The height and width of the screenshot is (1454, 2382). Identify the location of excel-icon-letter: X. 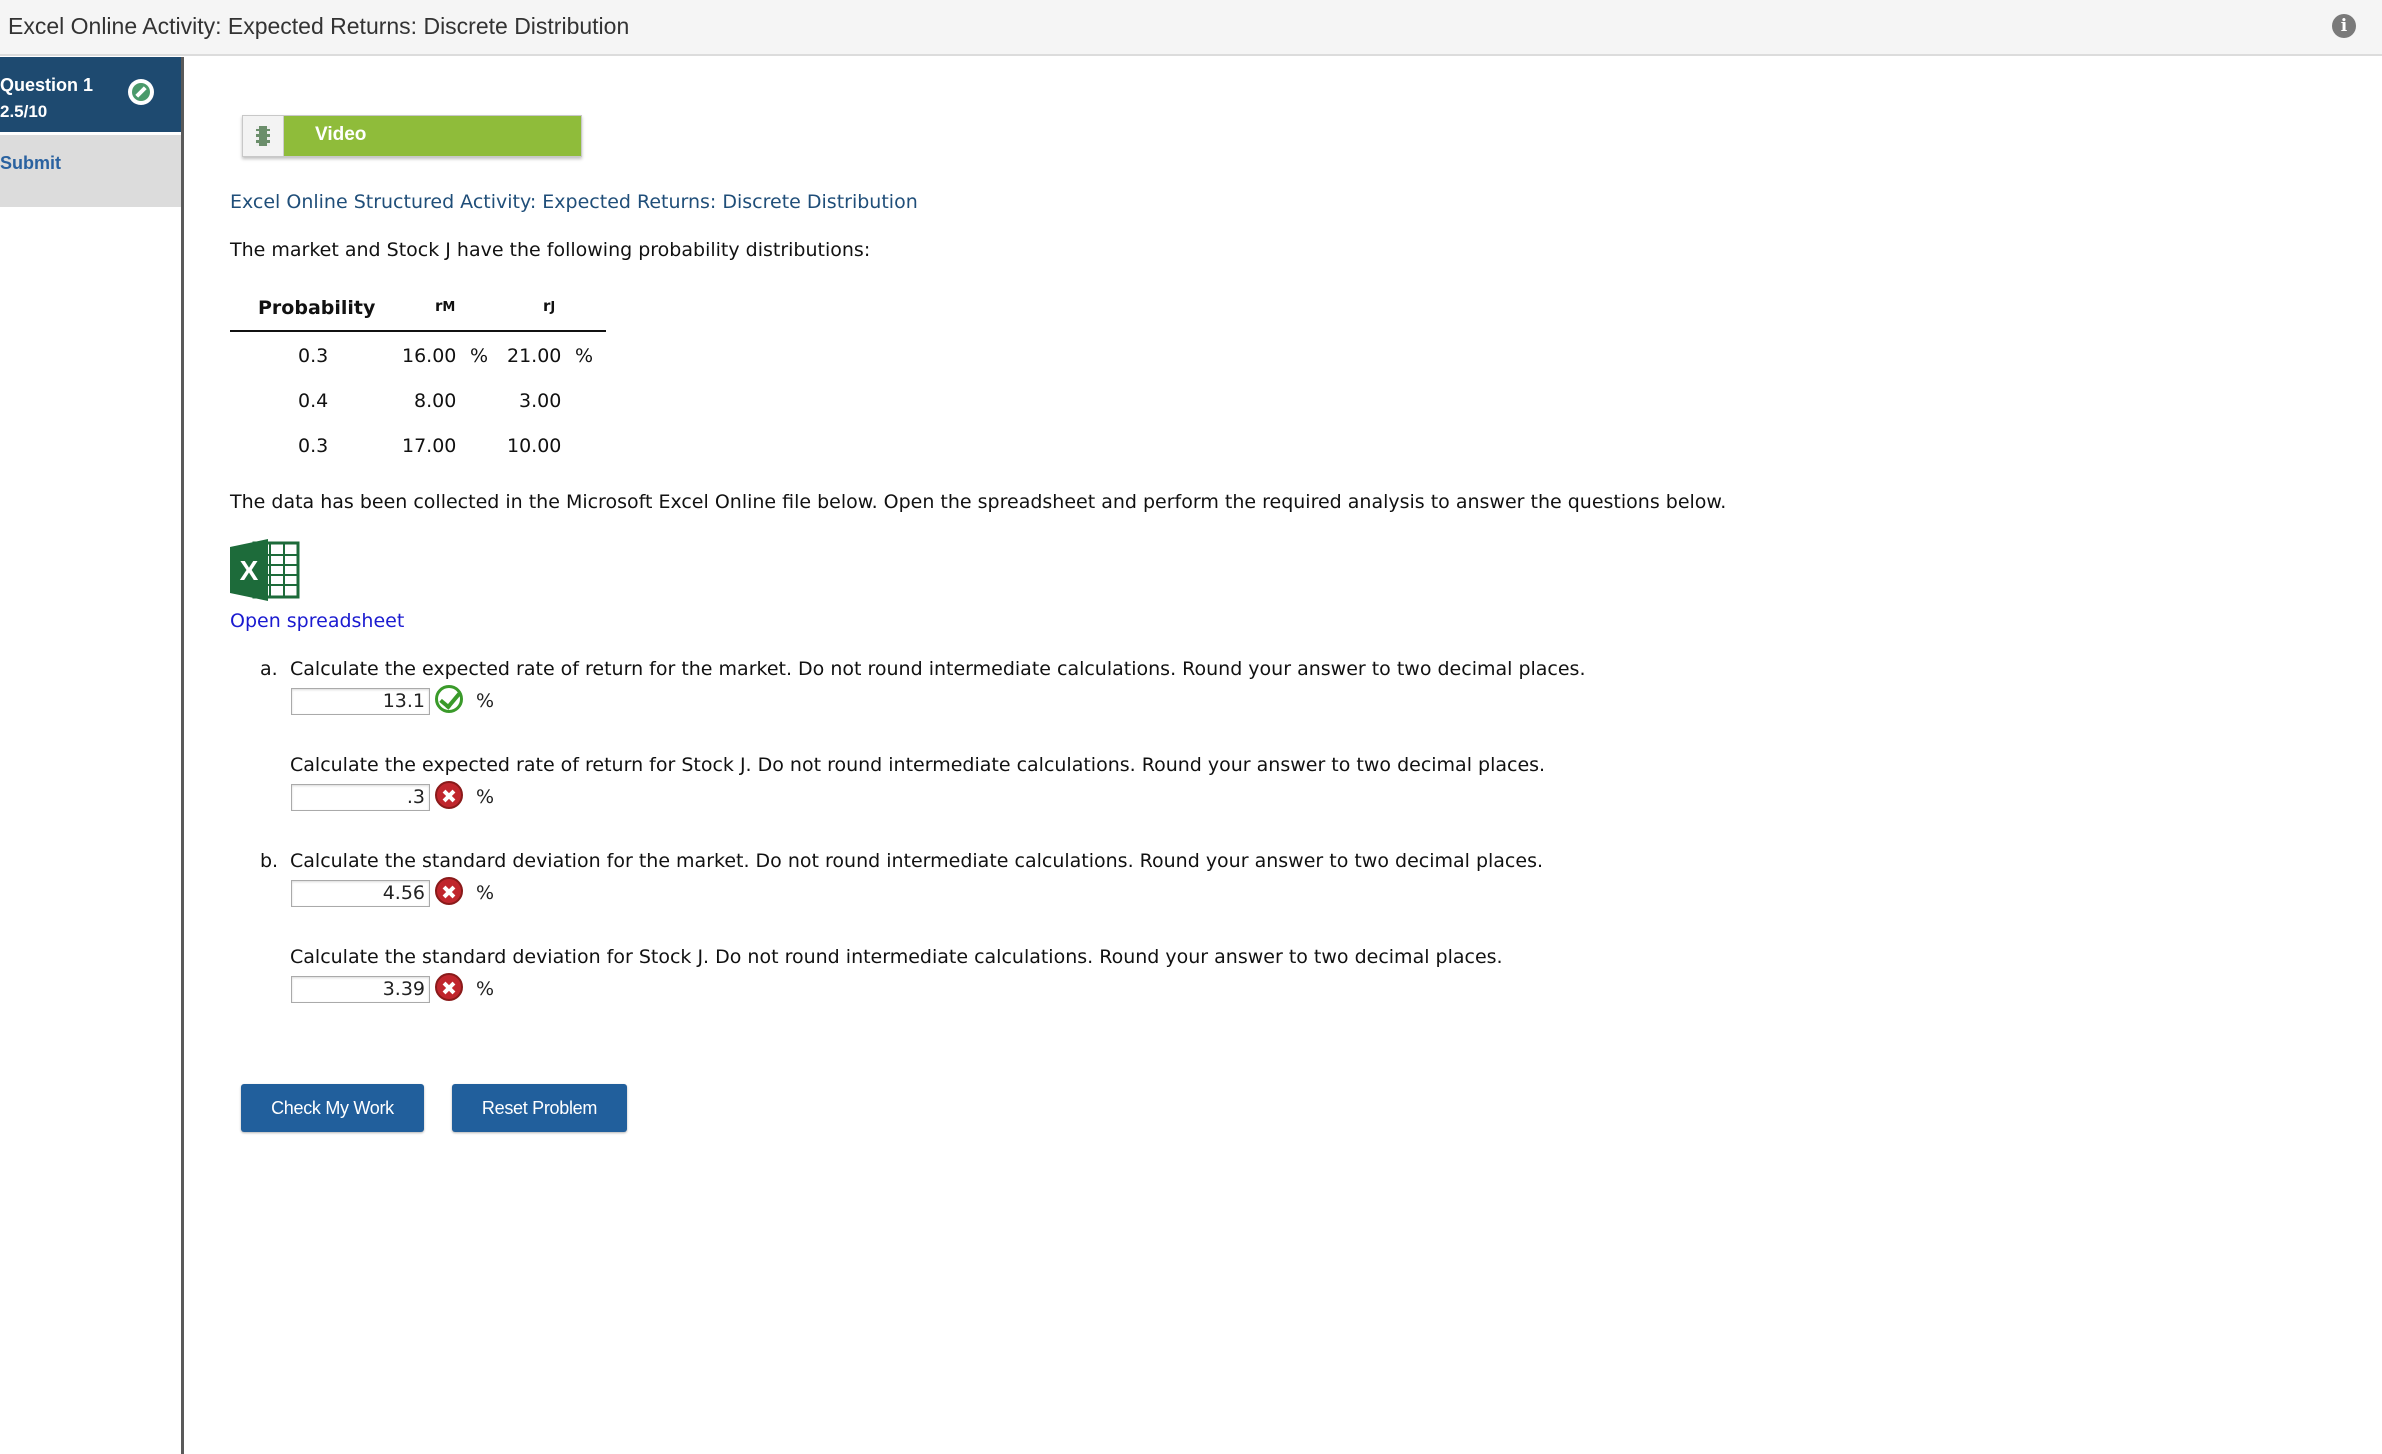
(249, 570).